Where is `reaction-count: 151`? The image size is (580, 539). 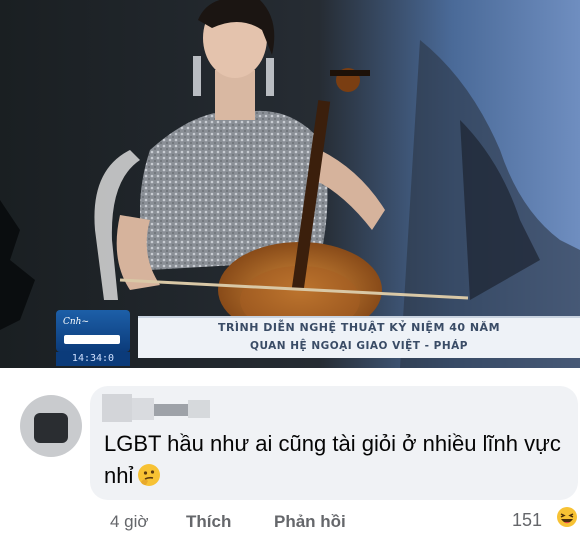
reaction-count: 151 is located at coordinates (527, 520).